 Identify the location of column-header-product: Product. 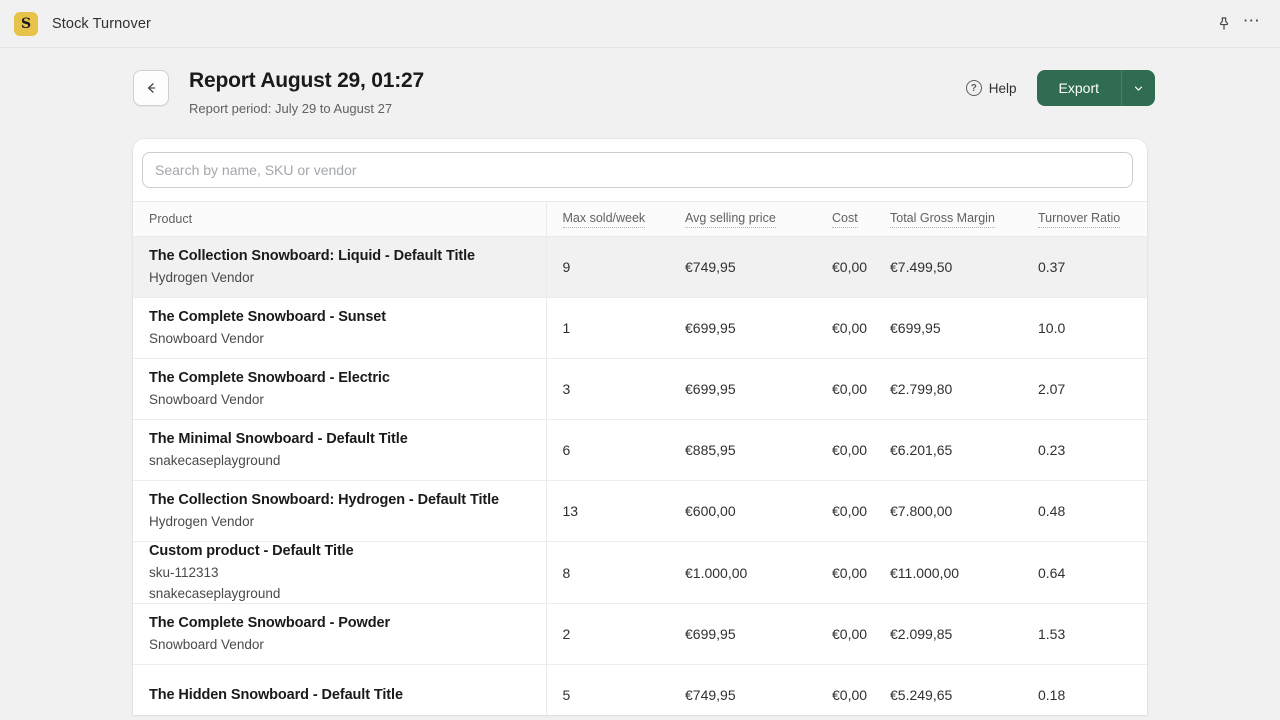
(340, 219).